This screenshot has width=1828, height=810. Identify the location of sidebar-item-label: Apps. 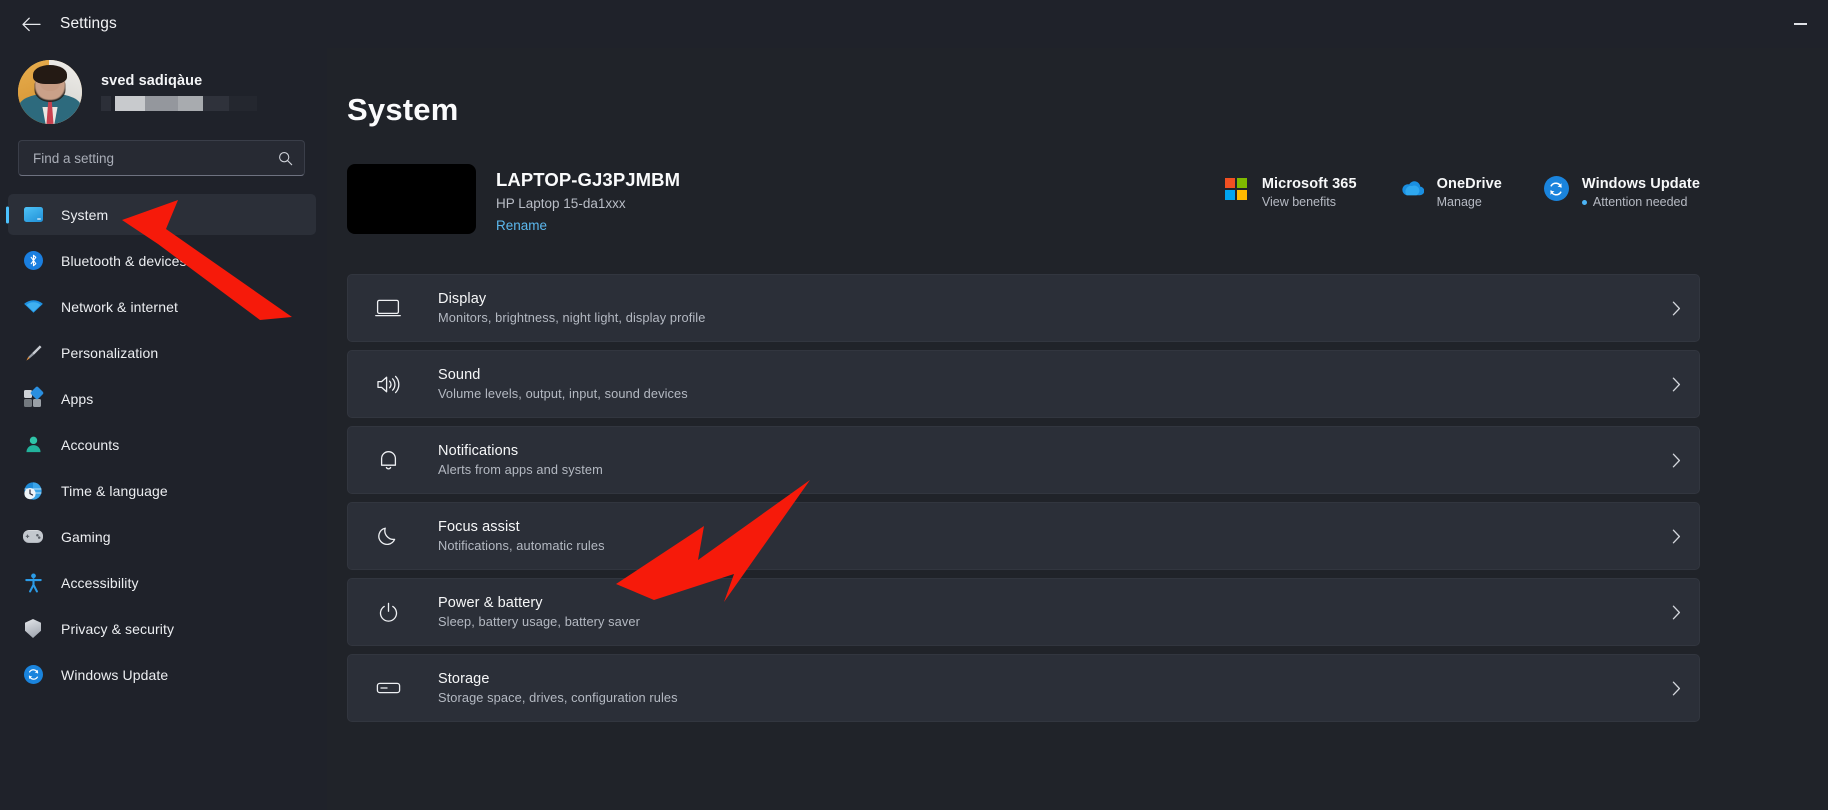
(77, 398).